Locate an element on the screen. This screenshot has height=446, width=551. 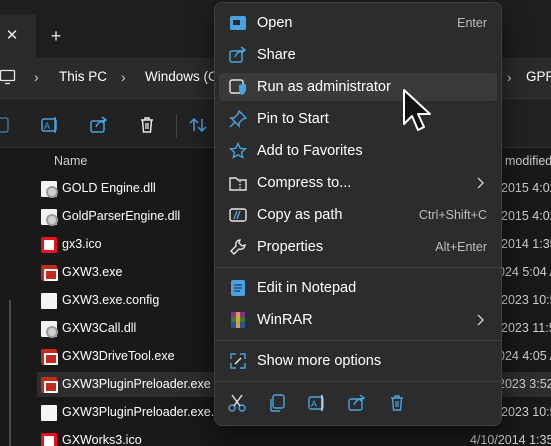
menu-item-share: Share is located at coordinates (358, 55).